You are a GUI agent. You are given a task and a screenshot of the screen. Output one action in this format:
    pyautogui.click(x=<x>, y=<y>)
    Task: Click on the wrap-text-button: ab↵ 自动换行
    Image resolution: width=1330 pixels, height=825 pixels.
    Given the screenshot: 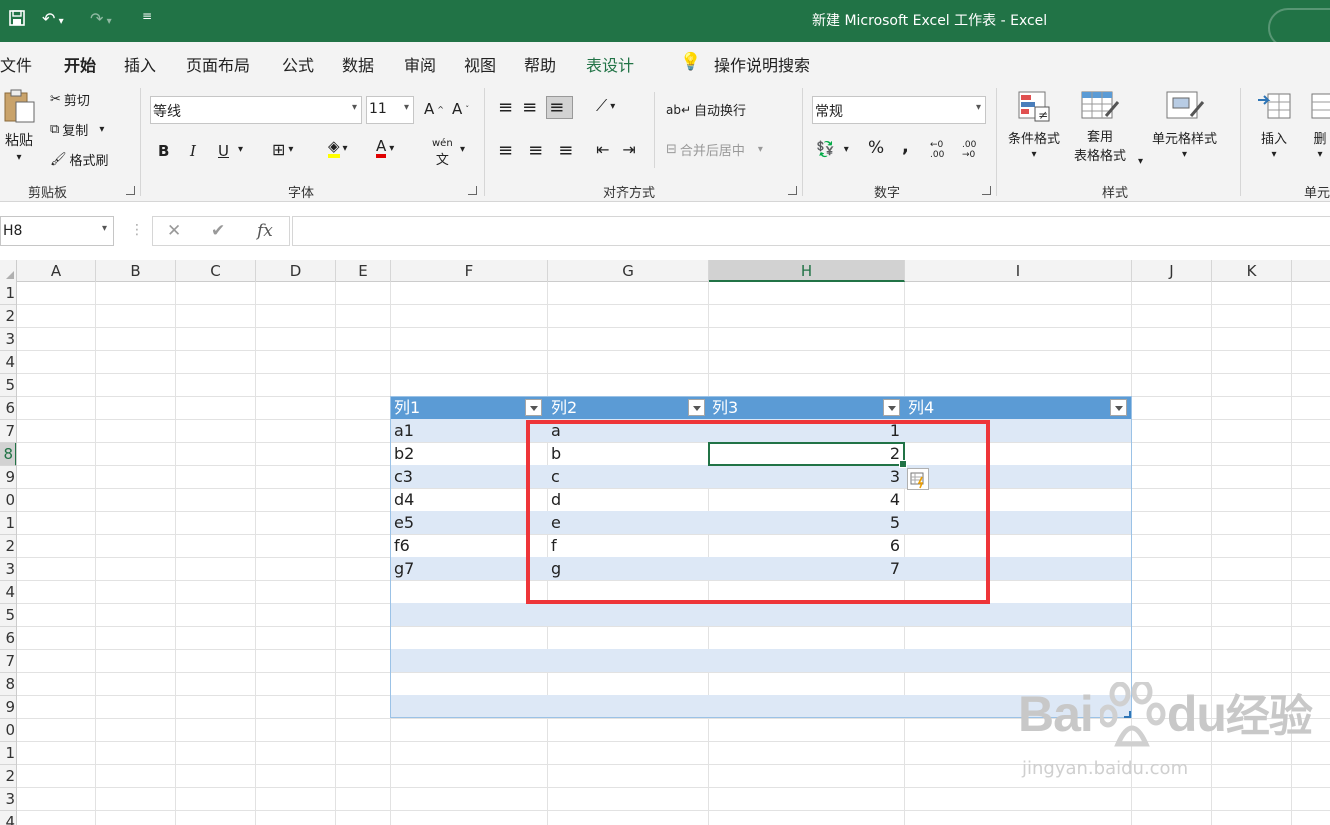 What is the action you would take?
    pyautogui.click(x=706, y=110)
    